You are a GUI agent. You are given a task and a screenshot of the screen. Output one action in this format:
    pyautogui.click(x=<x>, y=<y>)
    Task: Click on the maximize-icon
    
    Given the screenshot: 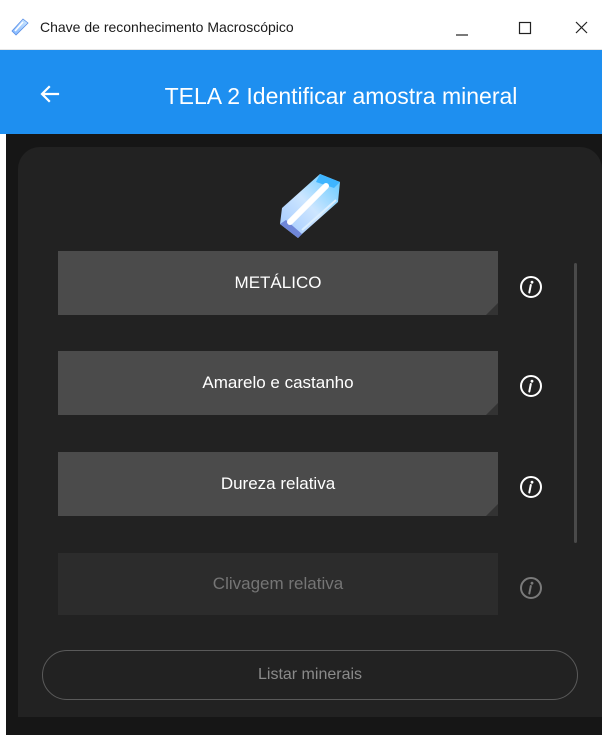 What is the action you would take?
    pyautogui.click(x=525, y=28)
    